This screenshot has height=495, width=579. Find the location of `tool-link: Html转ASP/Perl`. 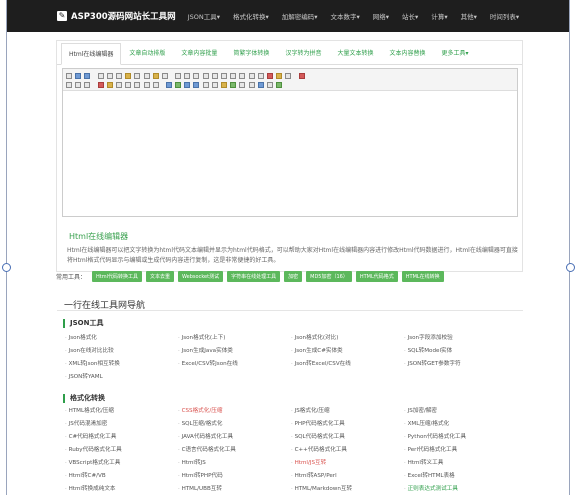

tool-link: Html转ASP/Perl is located at coordinates (347, 476).